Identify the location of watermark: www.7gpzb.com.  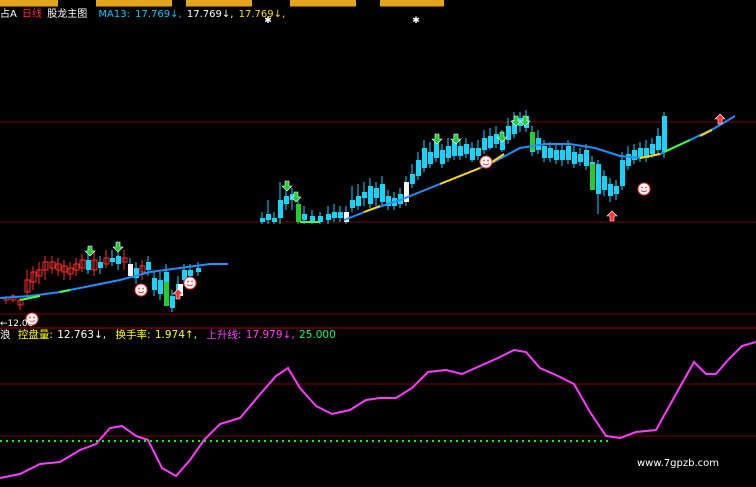
(678, 463).